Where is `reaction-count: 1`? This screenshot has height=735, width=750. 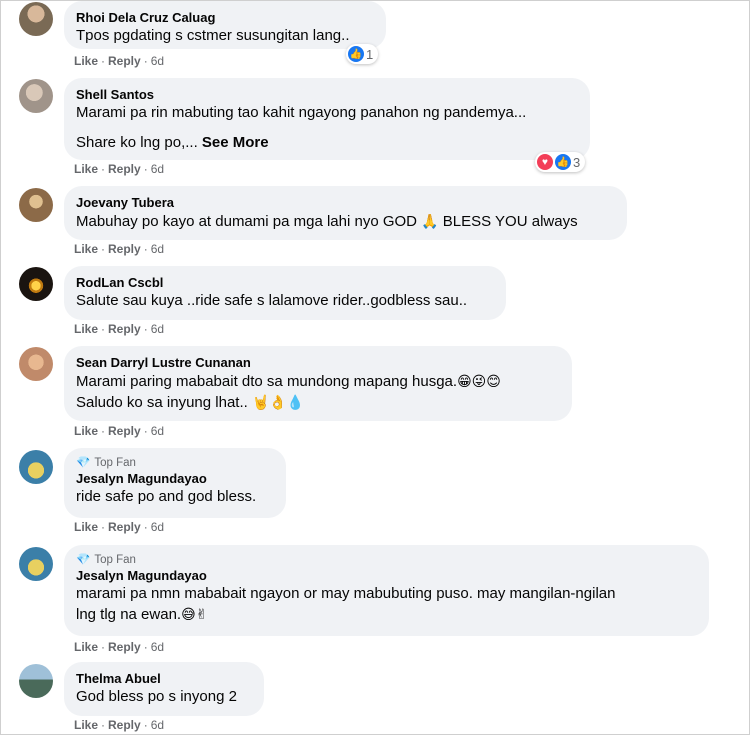 reaction-count: 1 is located at coordinates (370, 54).